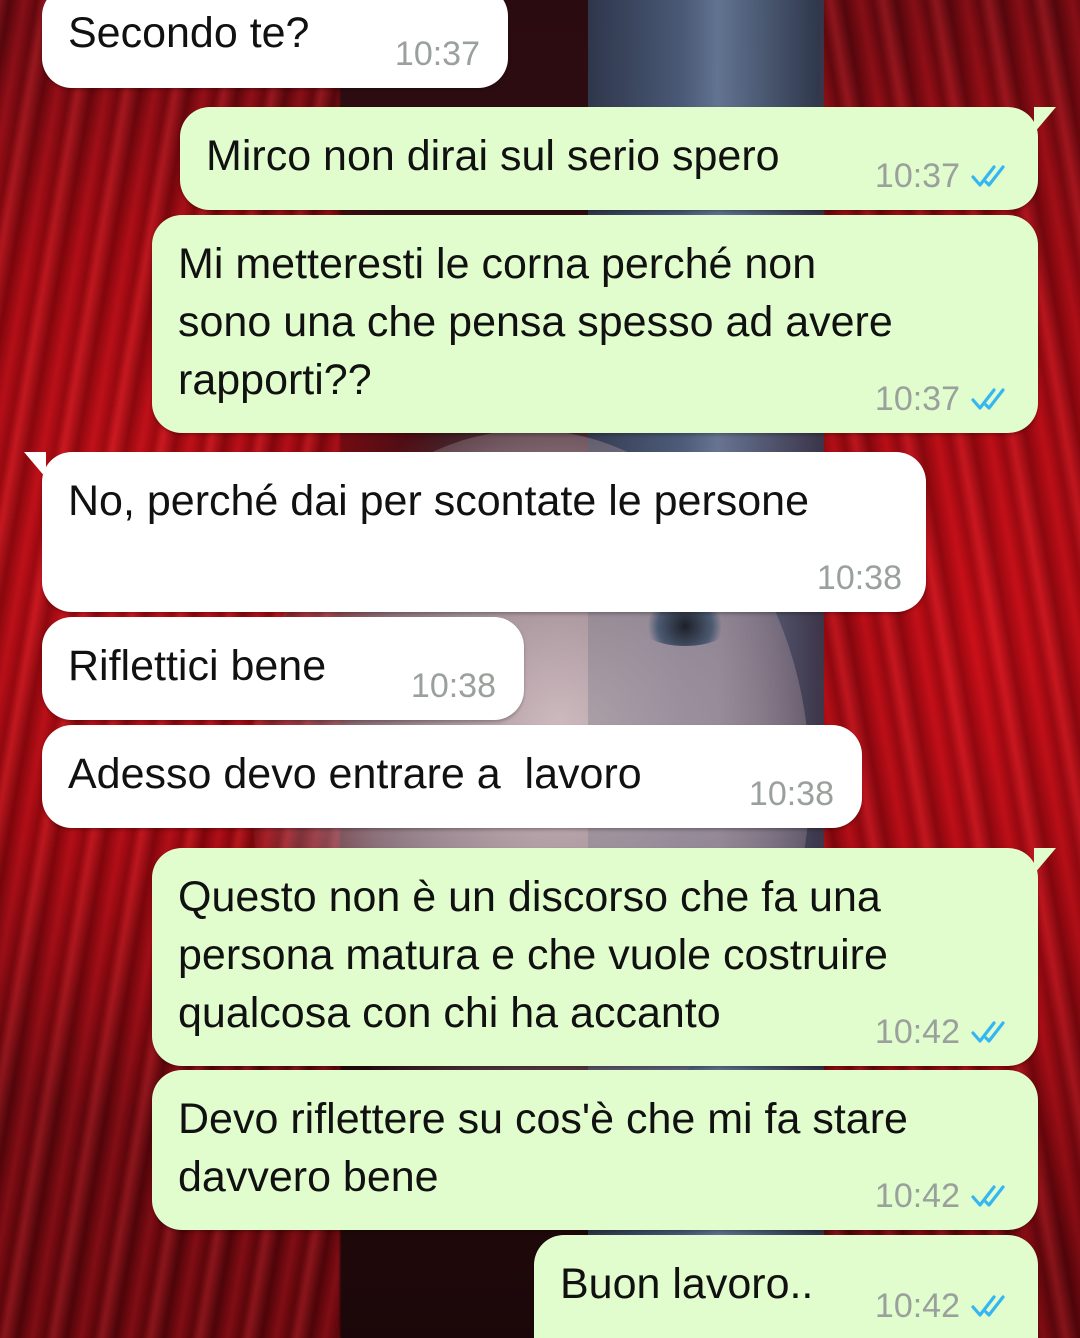 This screenshot has height=1338, width=1080. What do you see at coordinates (497, 264) in the screenshot?
I see `message-line: Mi metteresti le corna perché non` at bounding box center [497, 264].